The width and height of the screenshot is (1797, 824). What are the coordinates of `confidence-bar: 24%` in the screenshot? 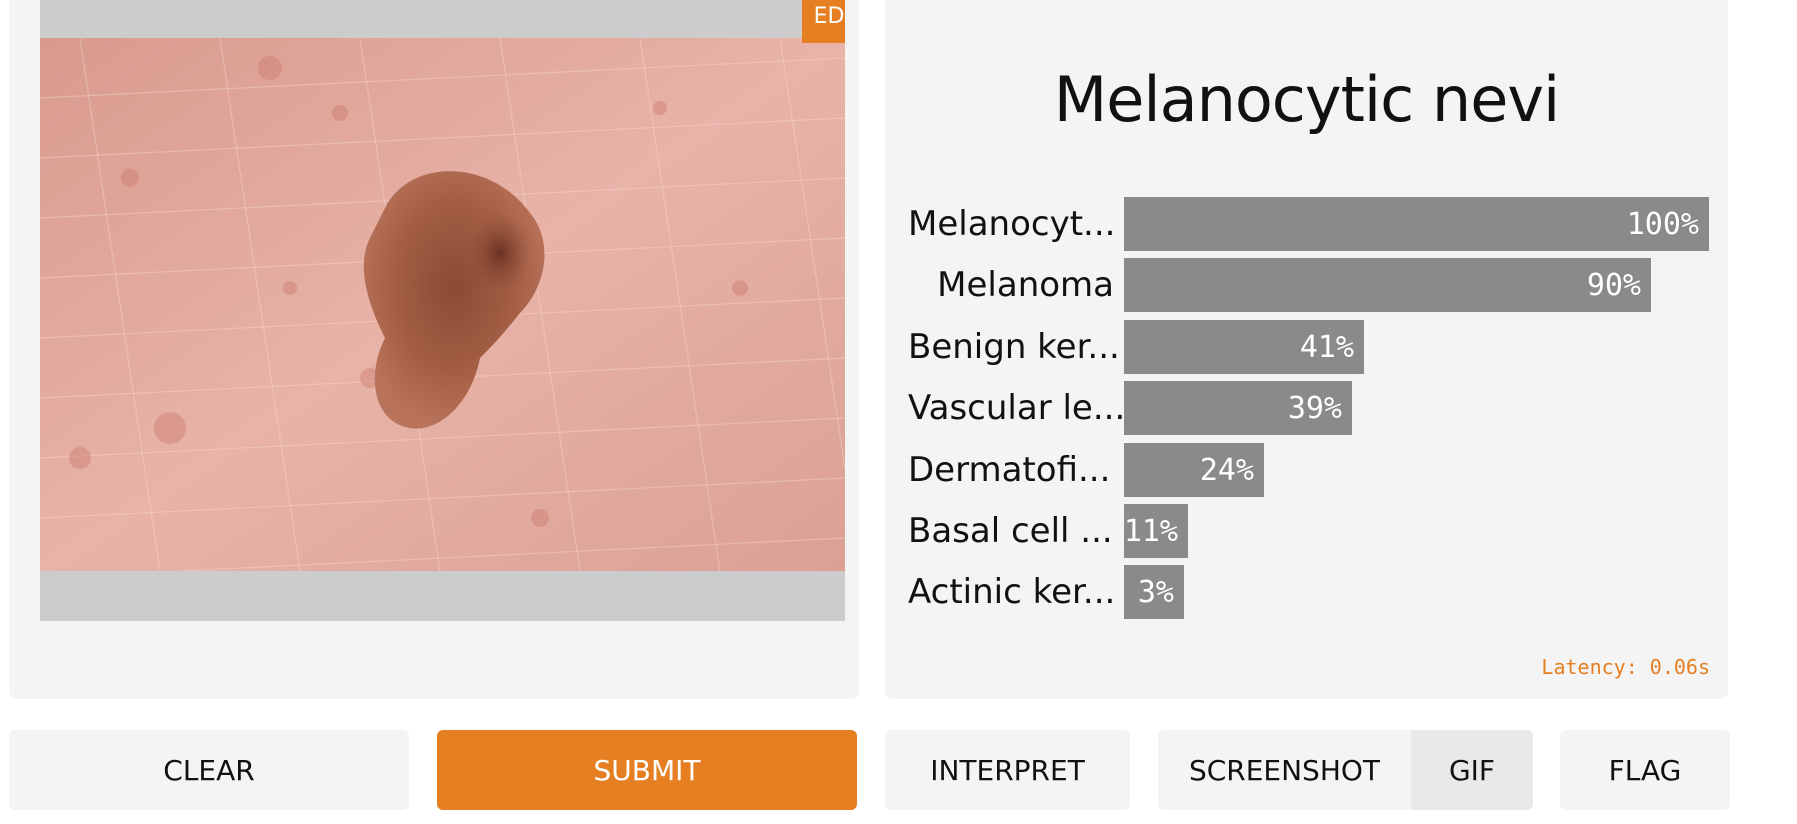 It's located at (1194, 470).